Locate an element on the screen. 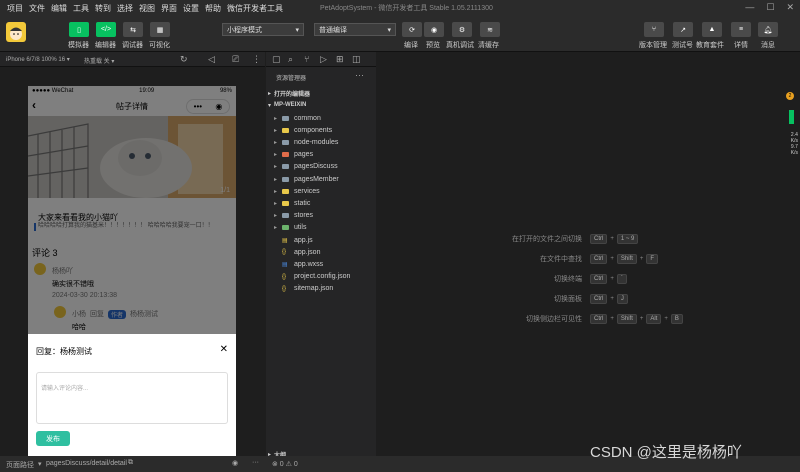 The height and width of the screenshot is (472, 800). messages-button: 🔔︎ is located at coordinates (768, 29).